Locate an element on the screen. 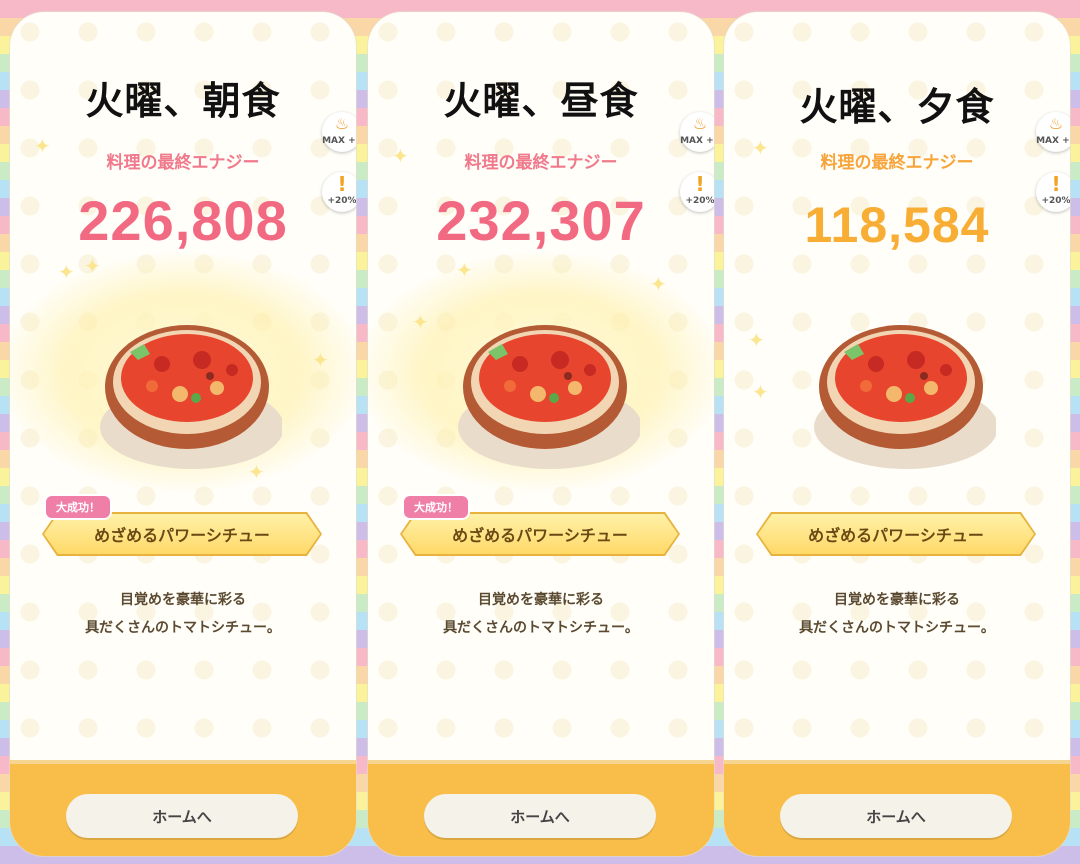  meal-title: 火曜、朝食 is located at coordinates (183, 101).